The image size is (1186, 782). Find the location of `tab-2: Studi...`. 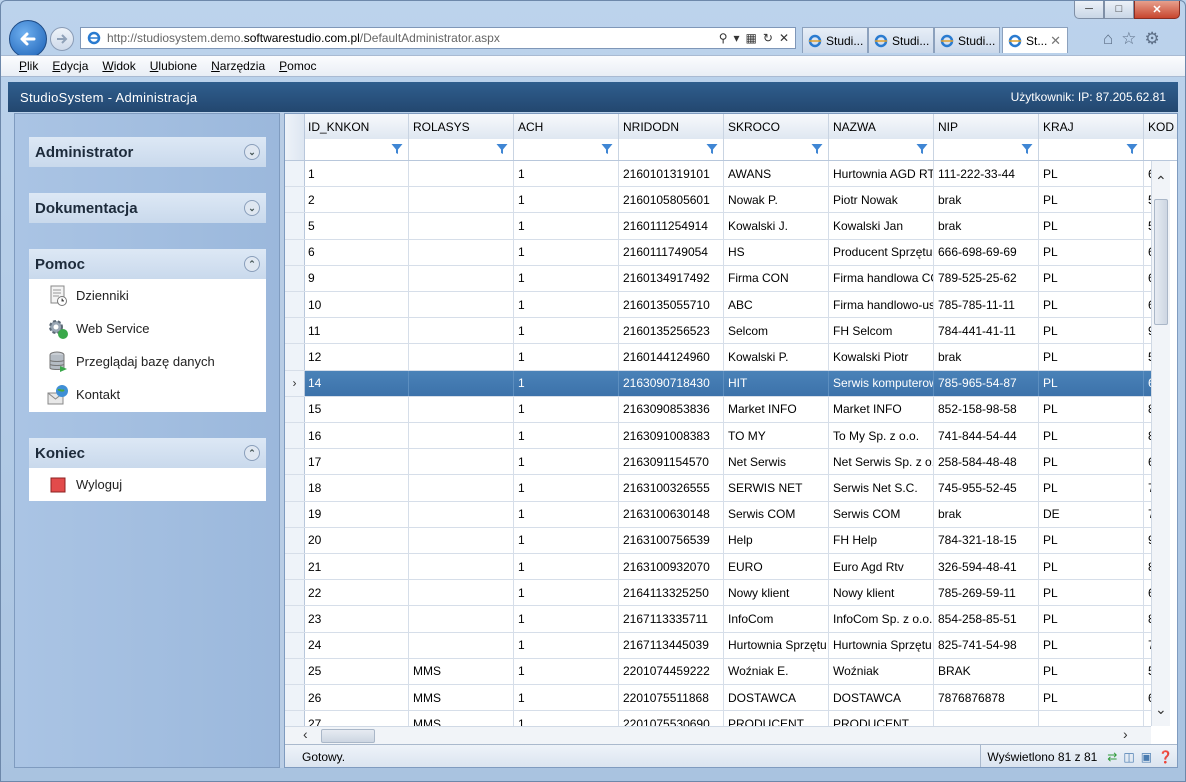

tab-2: Studi... is located at coordinates (901, 40).